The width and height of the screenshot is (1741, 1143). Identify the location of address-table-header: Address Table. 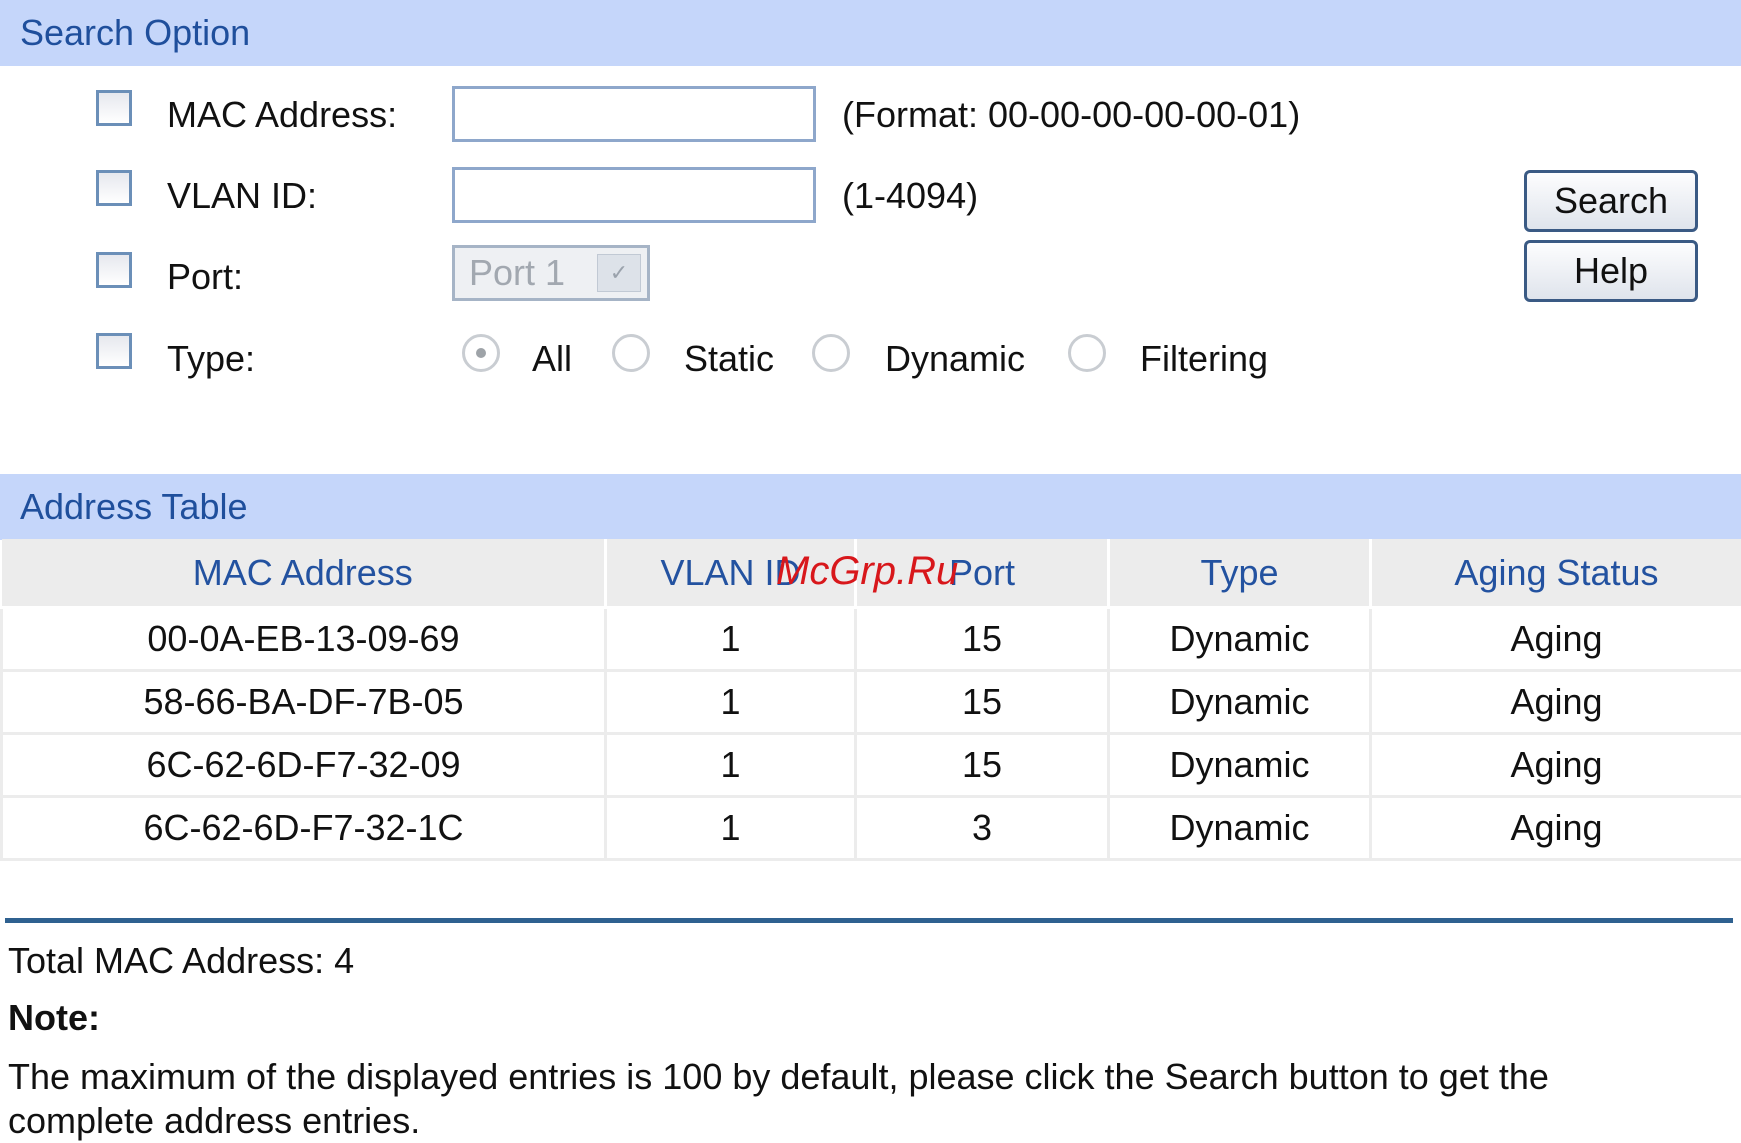
(870, 507).